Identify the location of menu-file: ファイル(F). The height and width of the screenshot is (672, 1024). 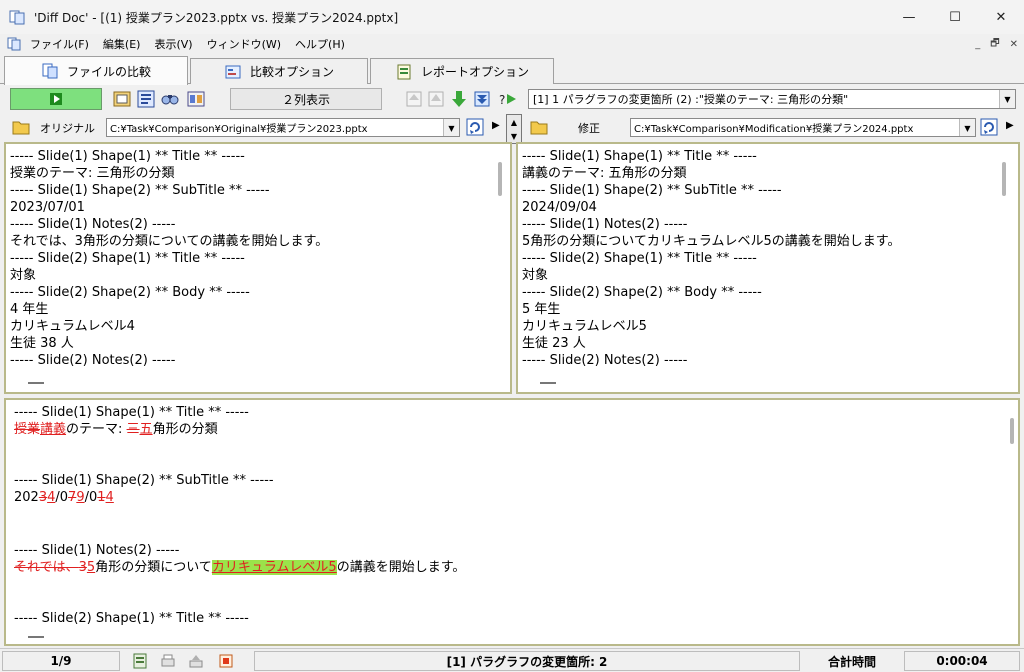
(59, 44).